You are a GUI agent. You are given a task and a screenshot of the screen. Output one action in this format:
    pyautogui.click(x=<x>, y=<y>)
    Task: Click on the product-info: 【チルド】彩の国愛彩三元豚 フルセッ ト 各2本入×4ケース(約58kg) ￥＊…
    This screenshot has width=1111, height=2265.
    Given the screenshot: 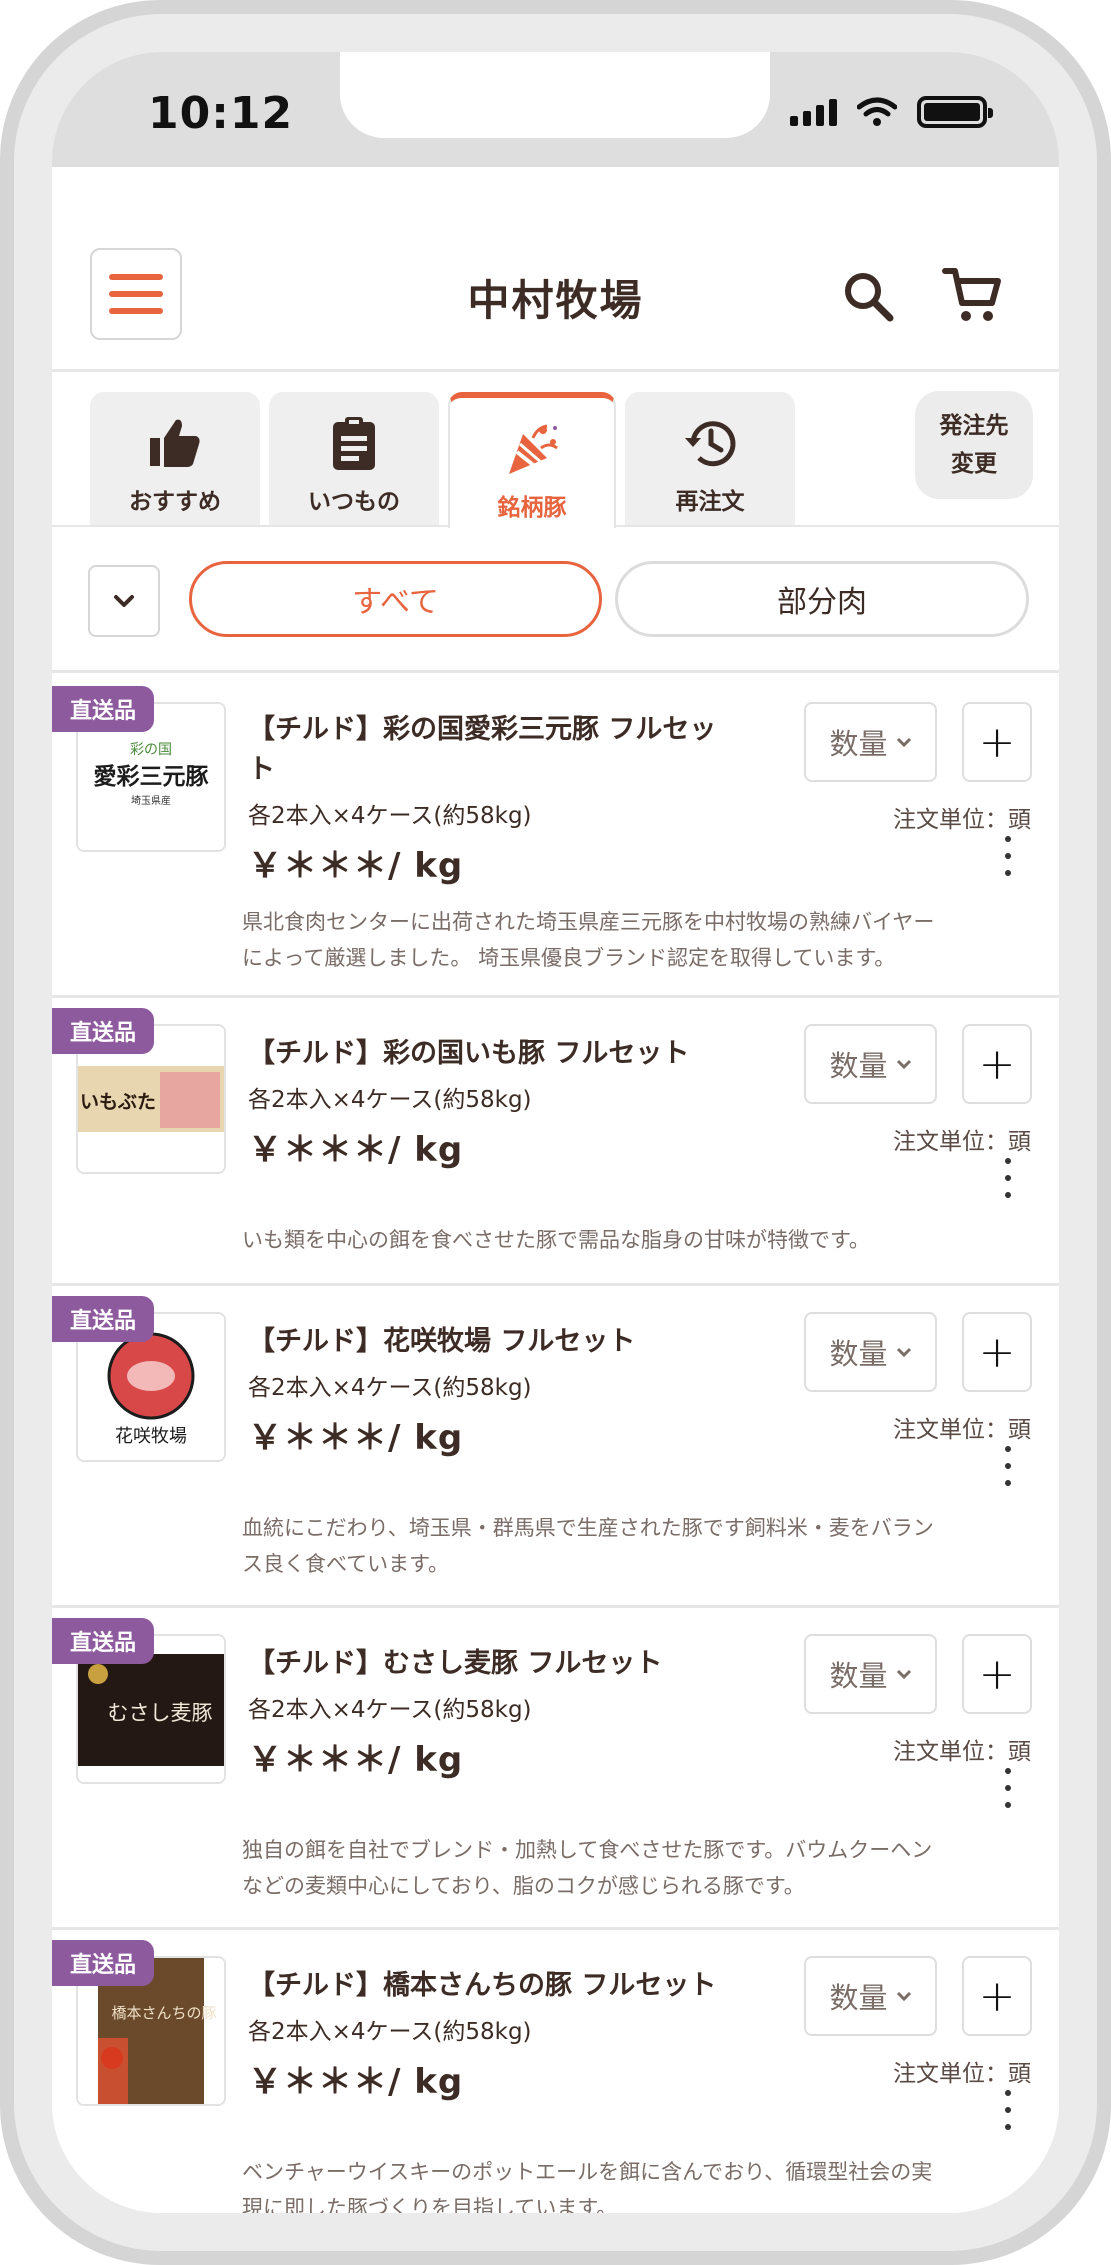 What is the action you would take?
    pyautogui.click(x=482, y=798)
    